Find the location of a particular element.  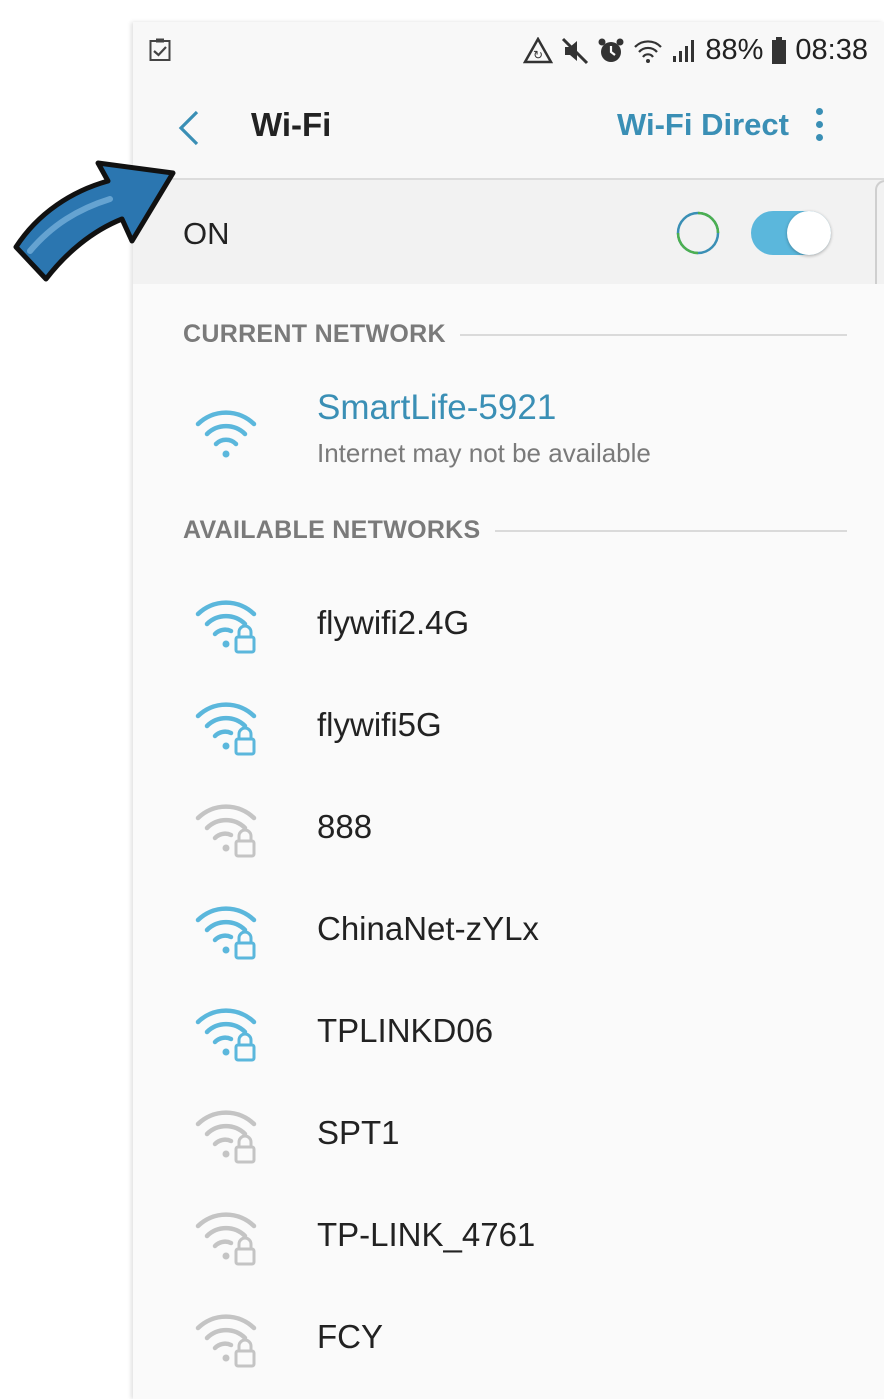

data-saver-icon: ↻ is located at coordinates (538, 50).